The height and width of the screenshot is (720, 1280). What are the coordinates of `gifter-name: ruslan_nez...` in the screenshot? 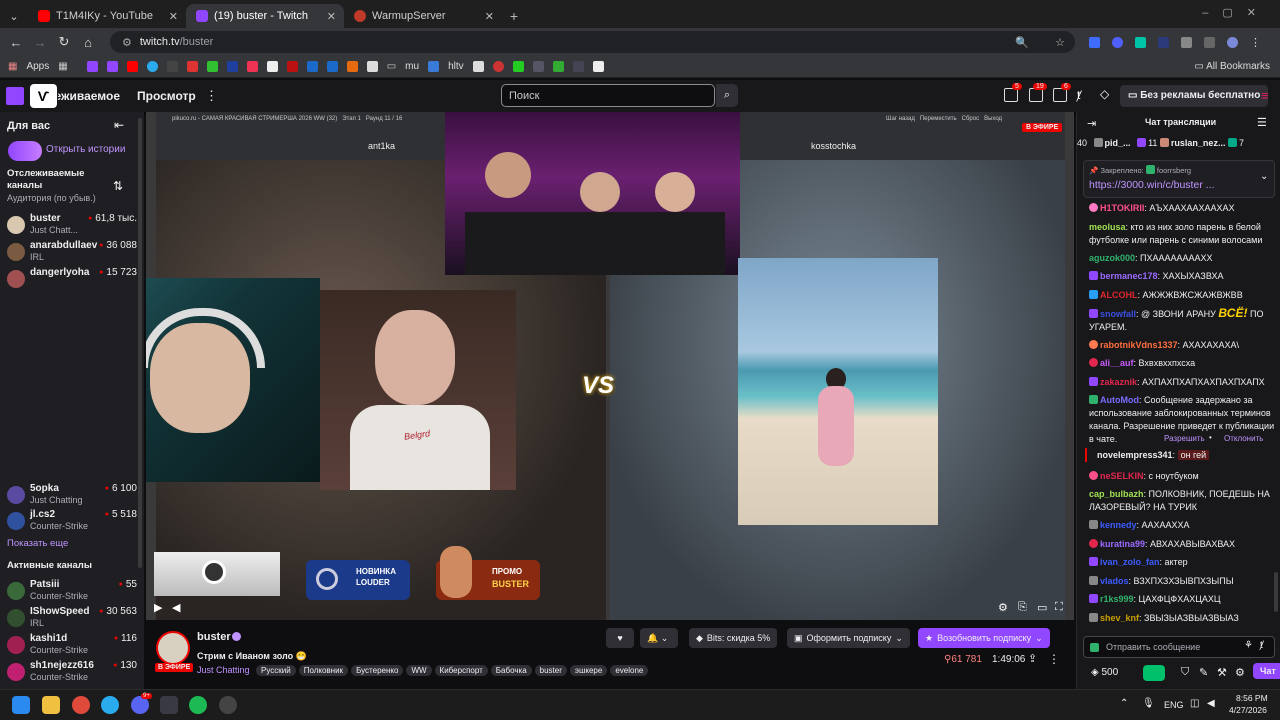 It's located at (1198, 143).